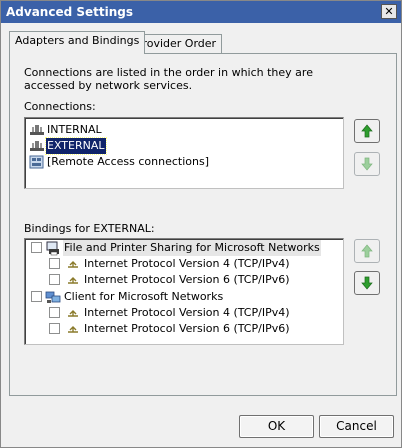 This screenshot has width=402, height=448. What do you see at coordinates (276, 426) in the screenshot?
I see `ok-button: OK` at bounding box center [276, 426].